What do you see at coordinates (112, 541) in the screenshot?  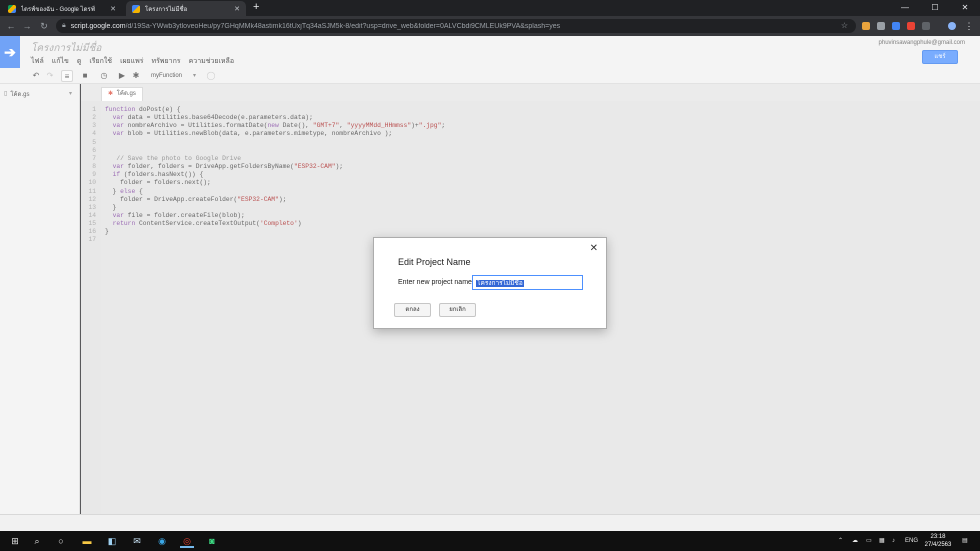 I see `store-icon: ◧` at bounding box center [112, 541].